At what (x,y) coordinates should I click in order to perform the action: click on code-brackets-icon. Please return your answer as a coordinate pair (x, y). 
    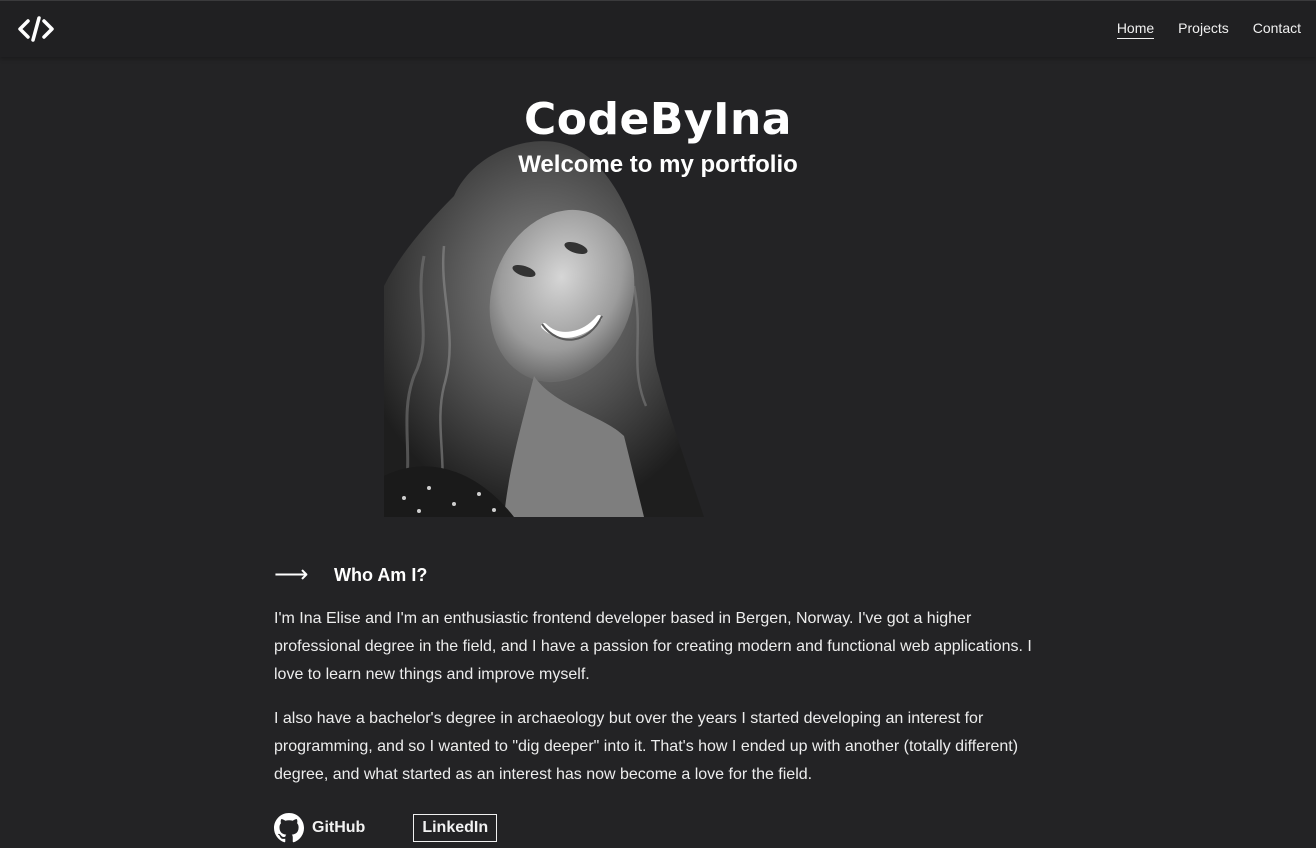
    Looking at the image, I should click on (36, 29).